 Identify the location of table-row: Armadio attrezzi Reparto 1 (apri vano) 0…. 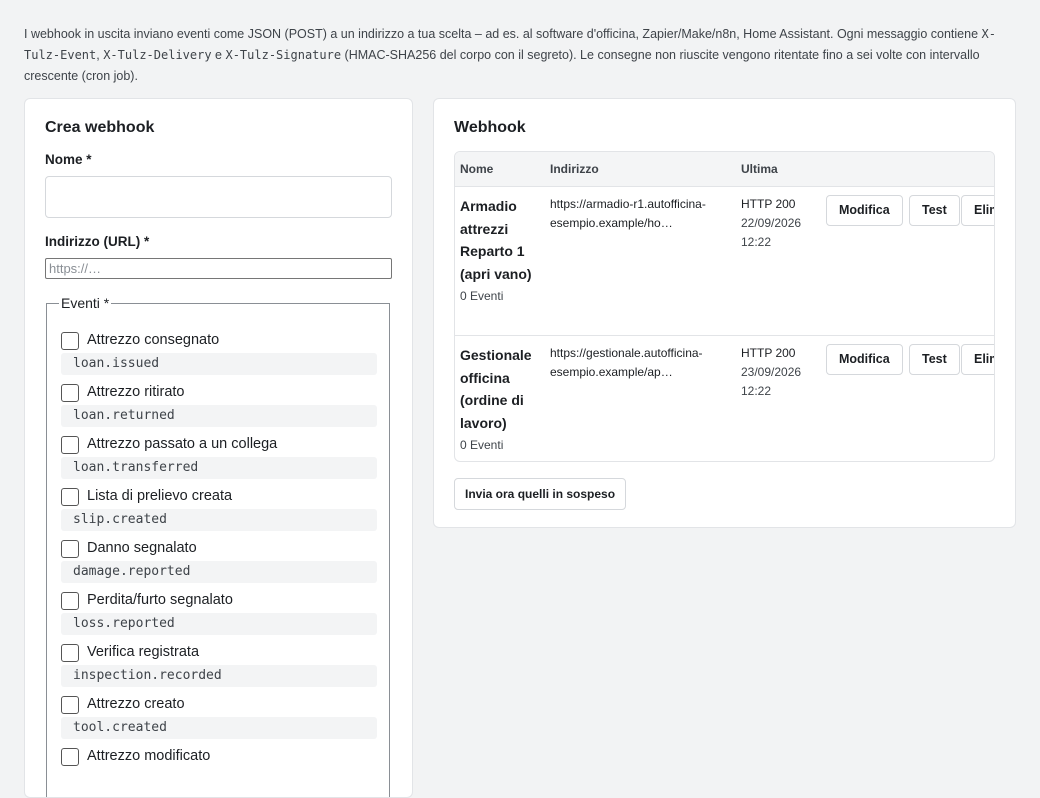
(724, 261).